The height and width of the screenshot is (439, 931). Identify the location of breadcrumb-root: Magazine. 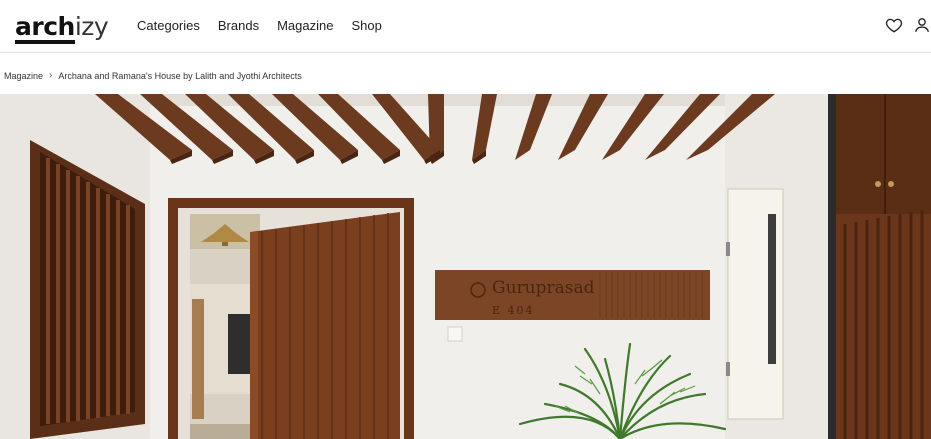
(23, 76).